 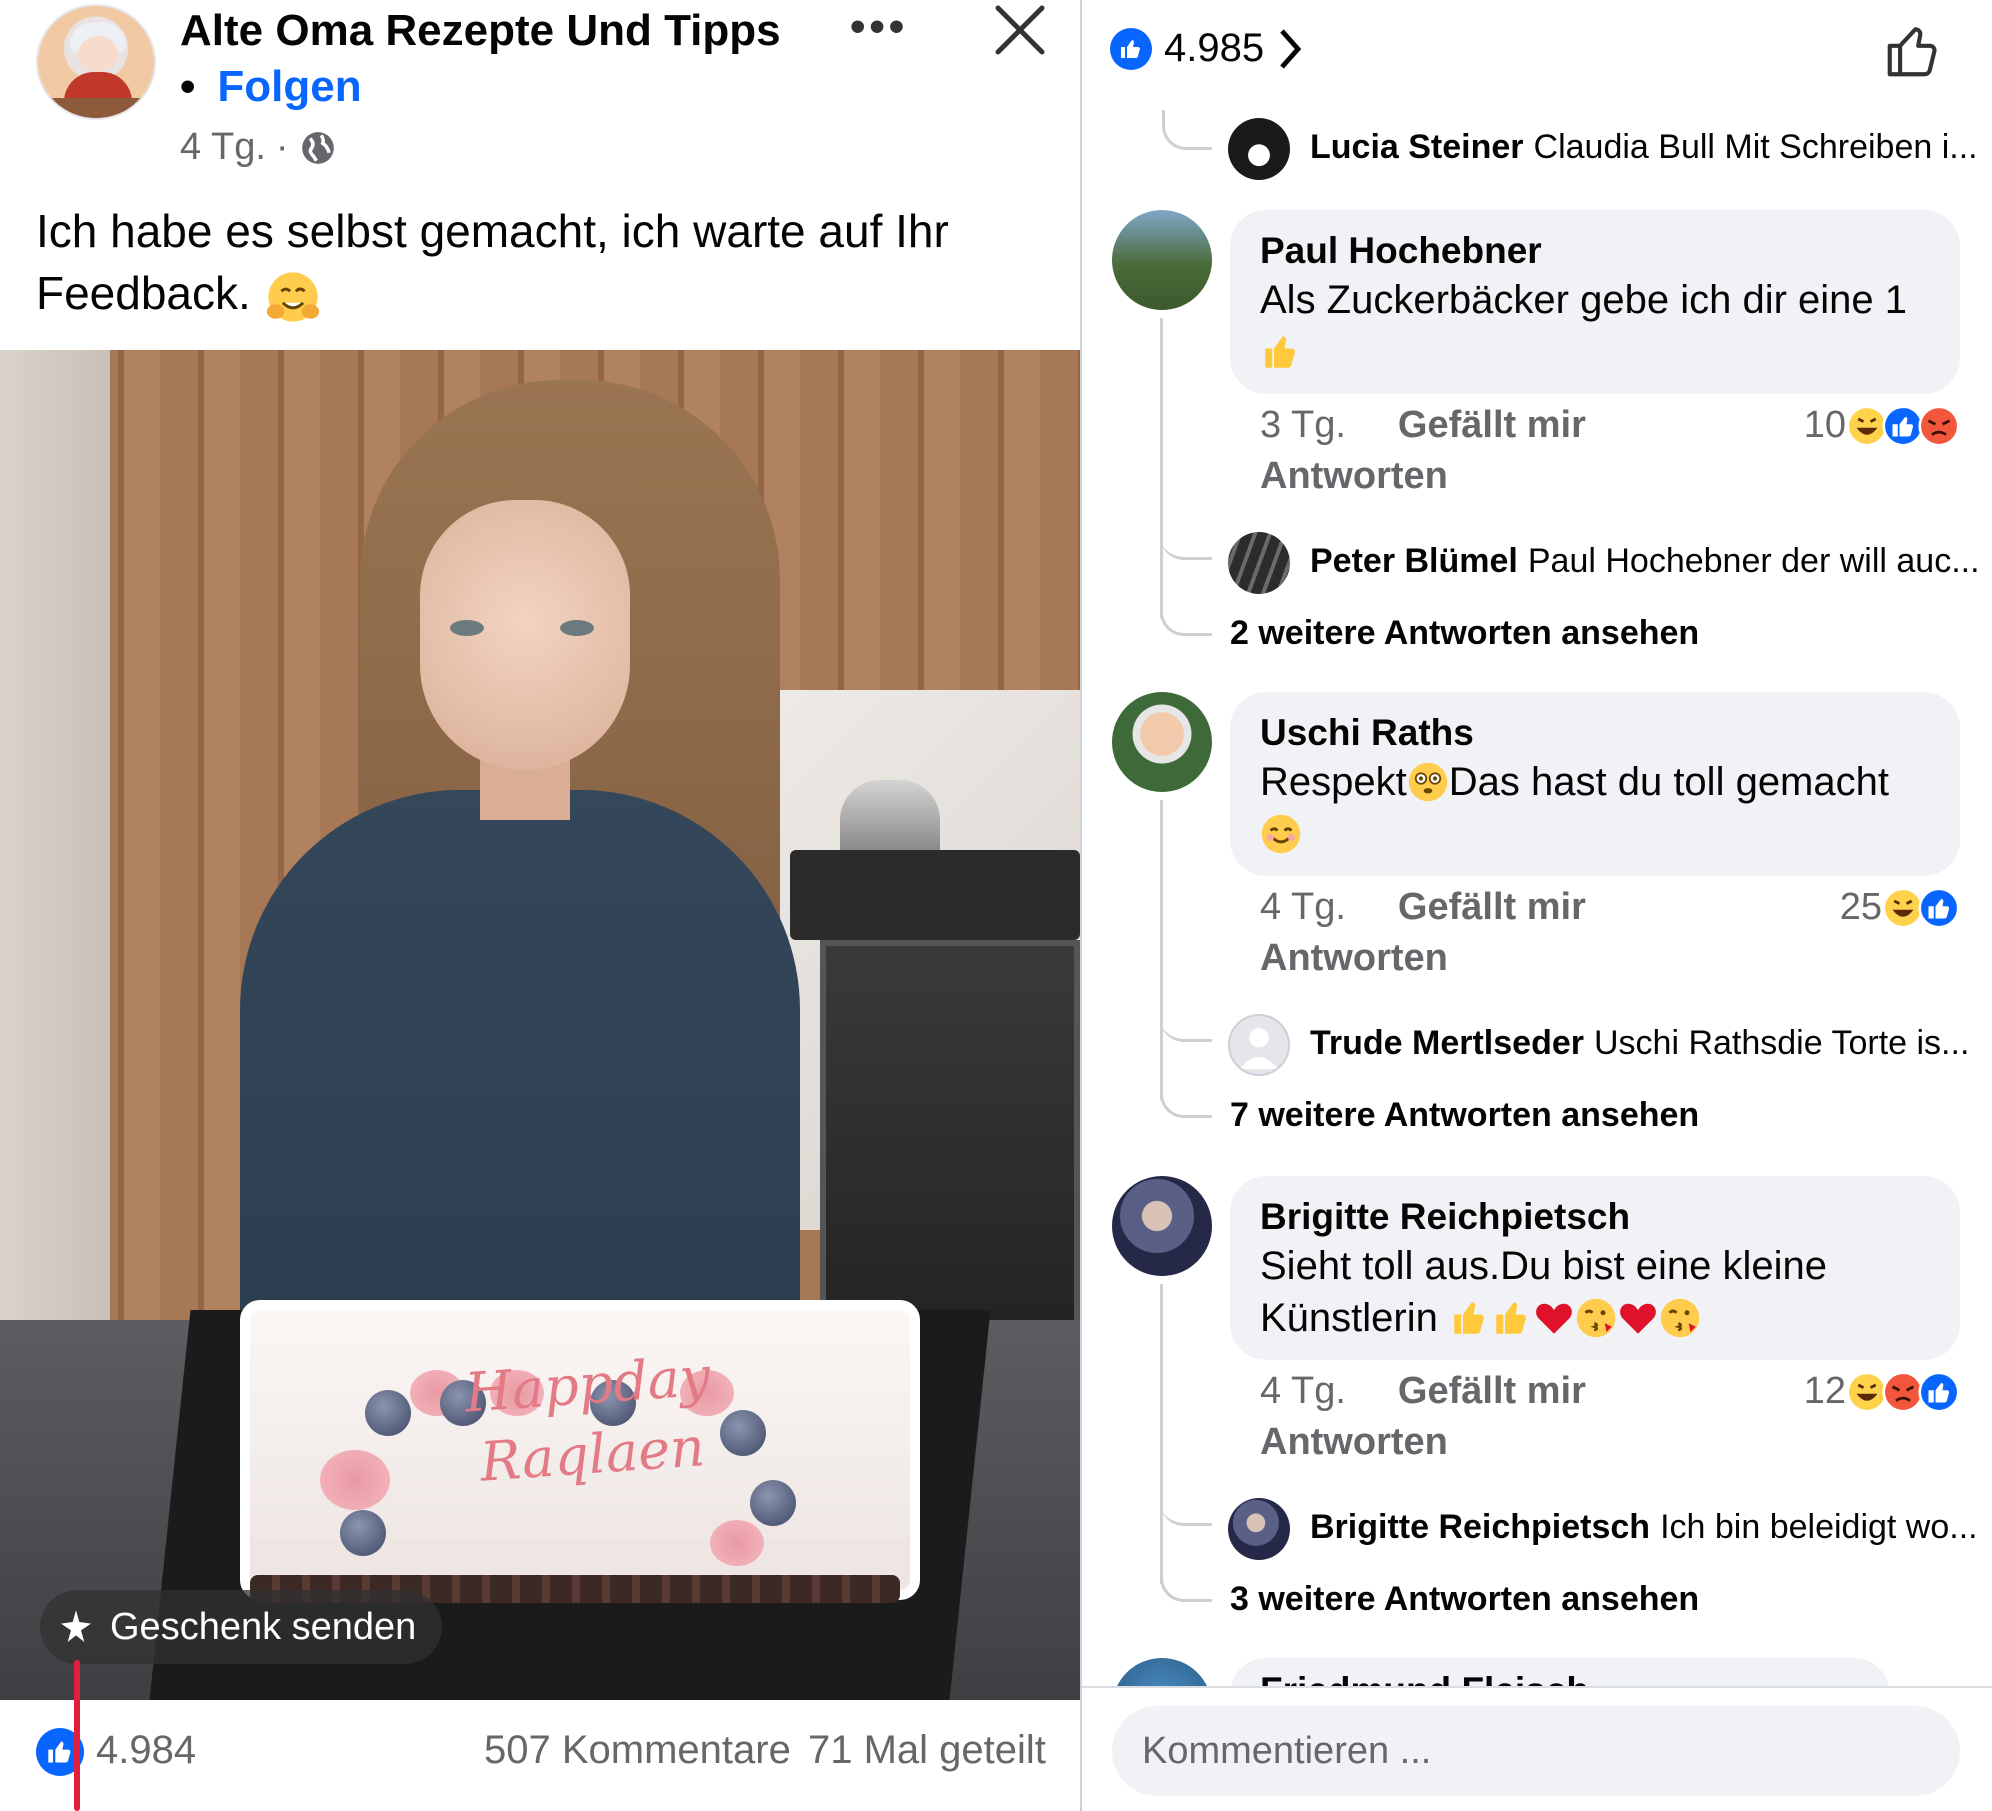 I want to click on comment-time: 3 Tg., so click(x=1303, y=425).